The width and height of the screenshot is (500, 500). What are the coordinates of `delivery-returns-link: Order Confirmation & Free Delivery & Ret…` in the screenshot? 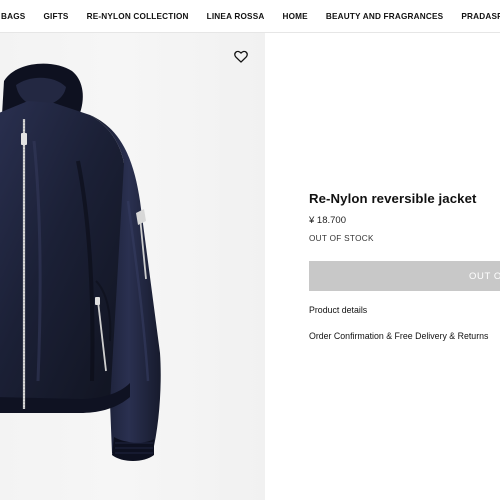 It's located at (398, 336).